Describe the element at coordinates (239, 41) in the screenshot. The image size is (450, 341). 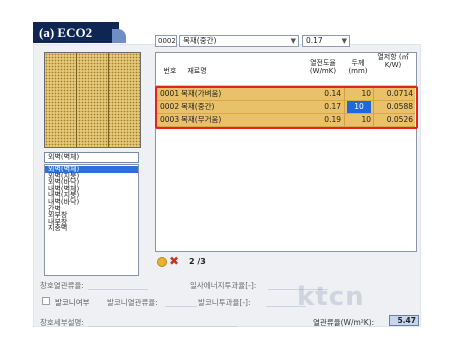
I see `material-name-dropdown: 목재(중간) ▼` at that location.